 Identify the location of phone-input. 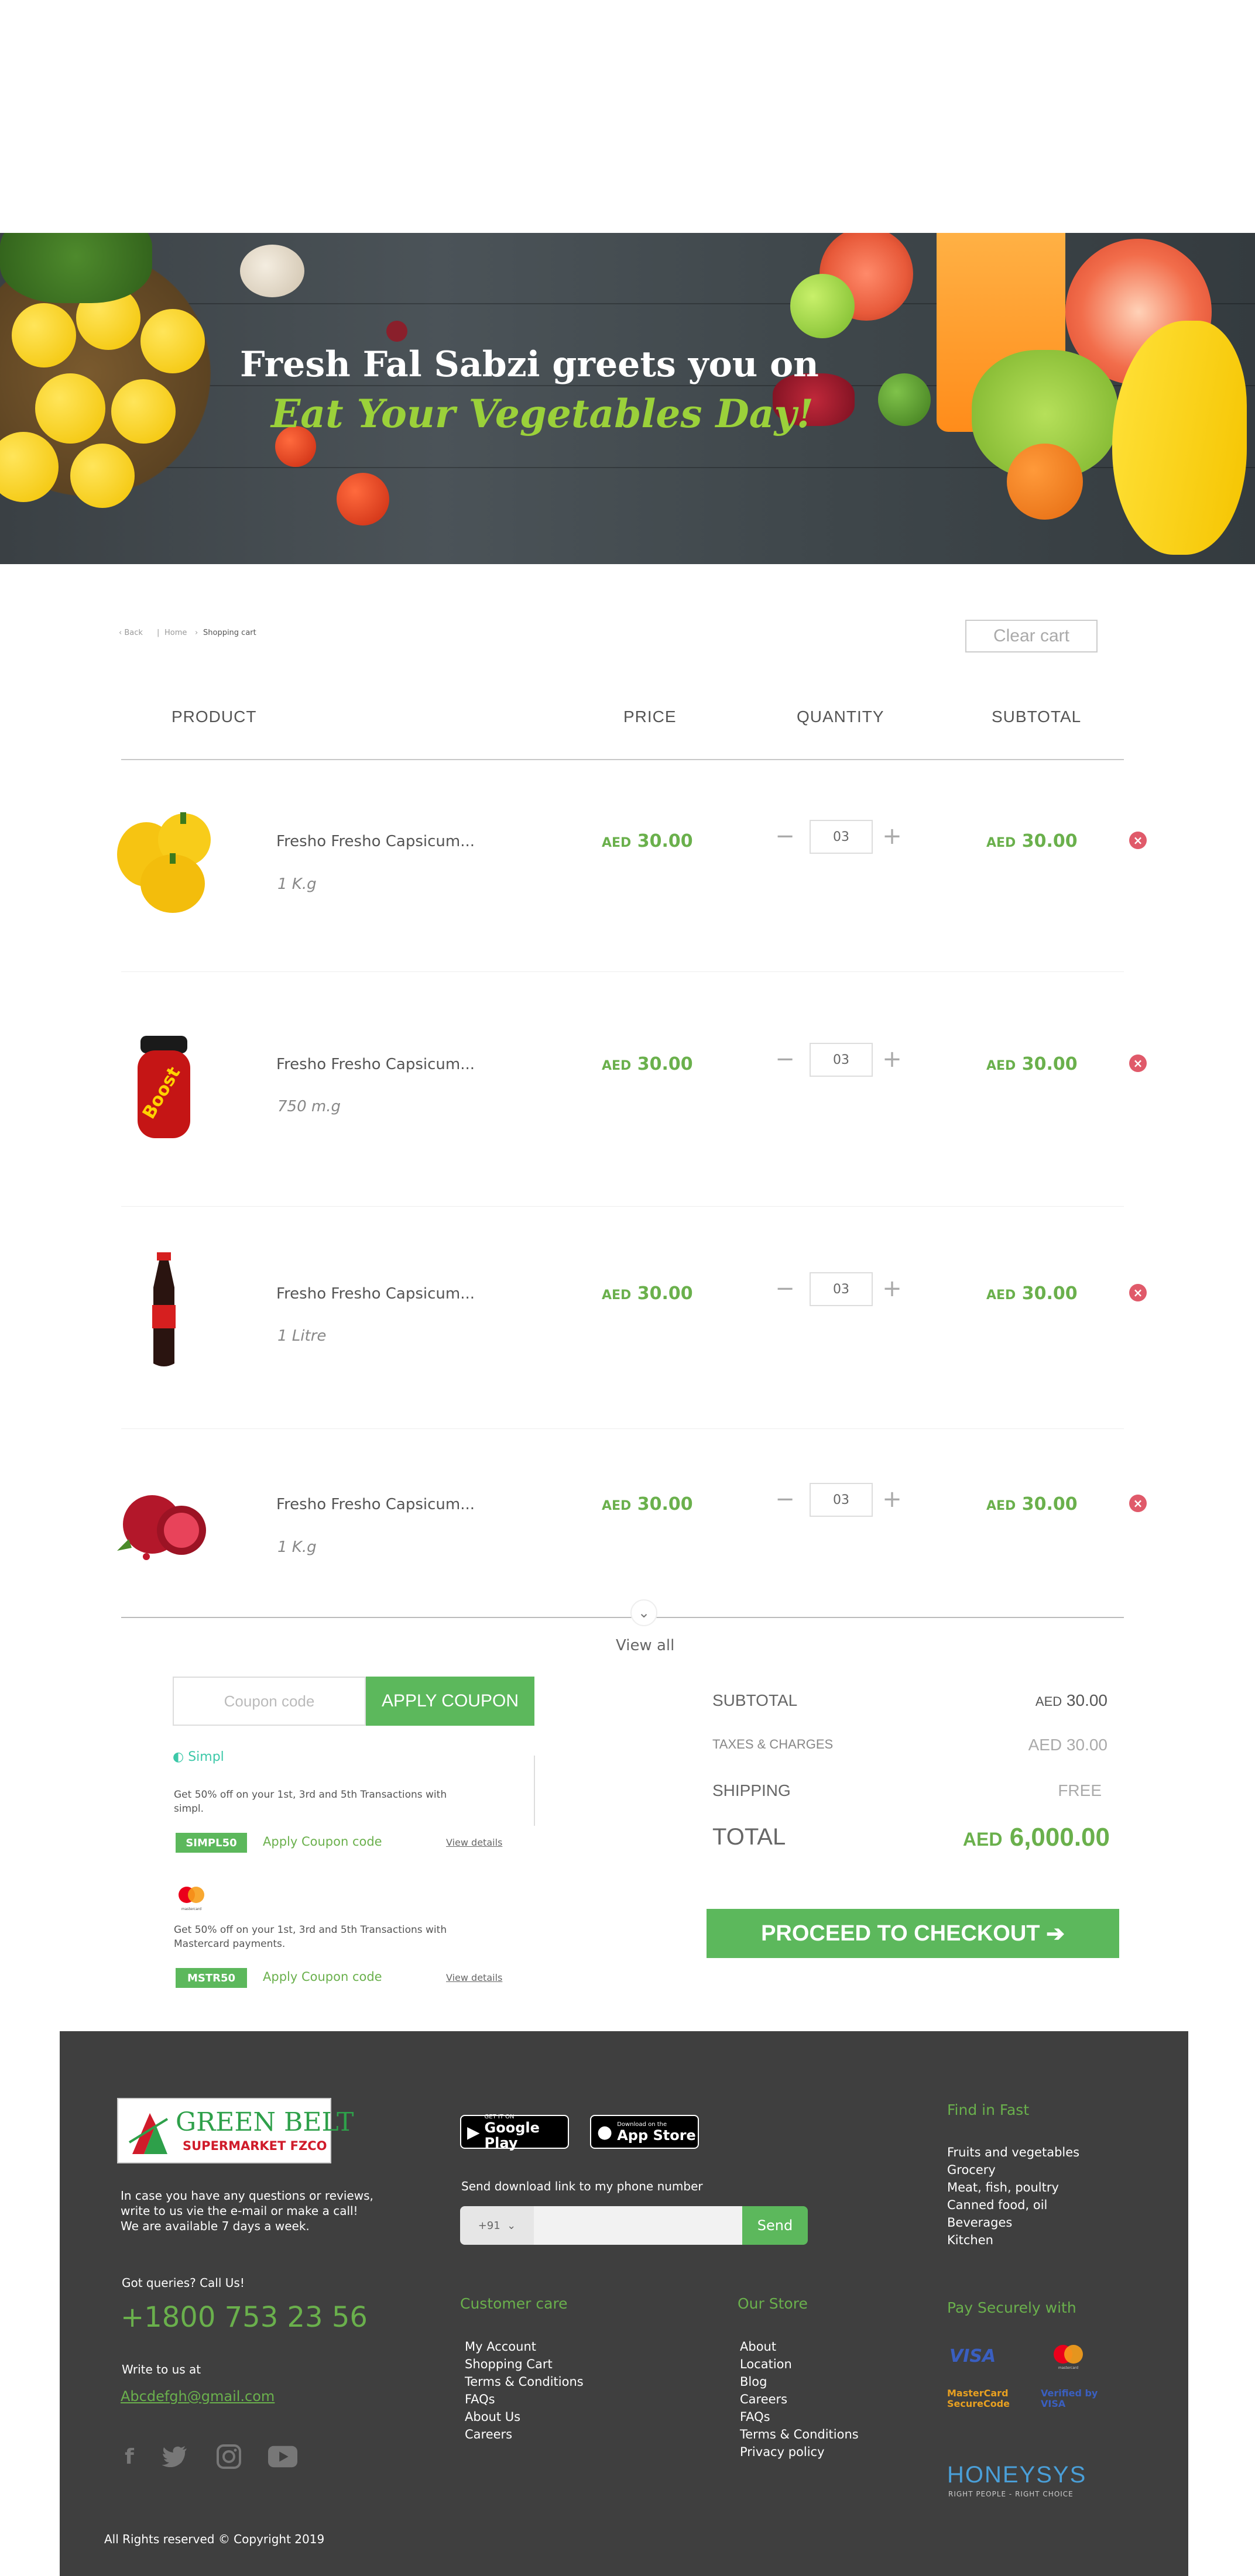
(638, 2225).